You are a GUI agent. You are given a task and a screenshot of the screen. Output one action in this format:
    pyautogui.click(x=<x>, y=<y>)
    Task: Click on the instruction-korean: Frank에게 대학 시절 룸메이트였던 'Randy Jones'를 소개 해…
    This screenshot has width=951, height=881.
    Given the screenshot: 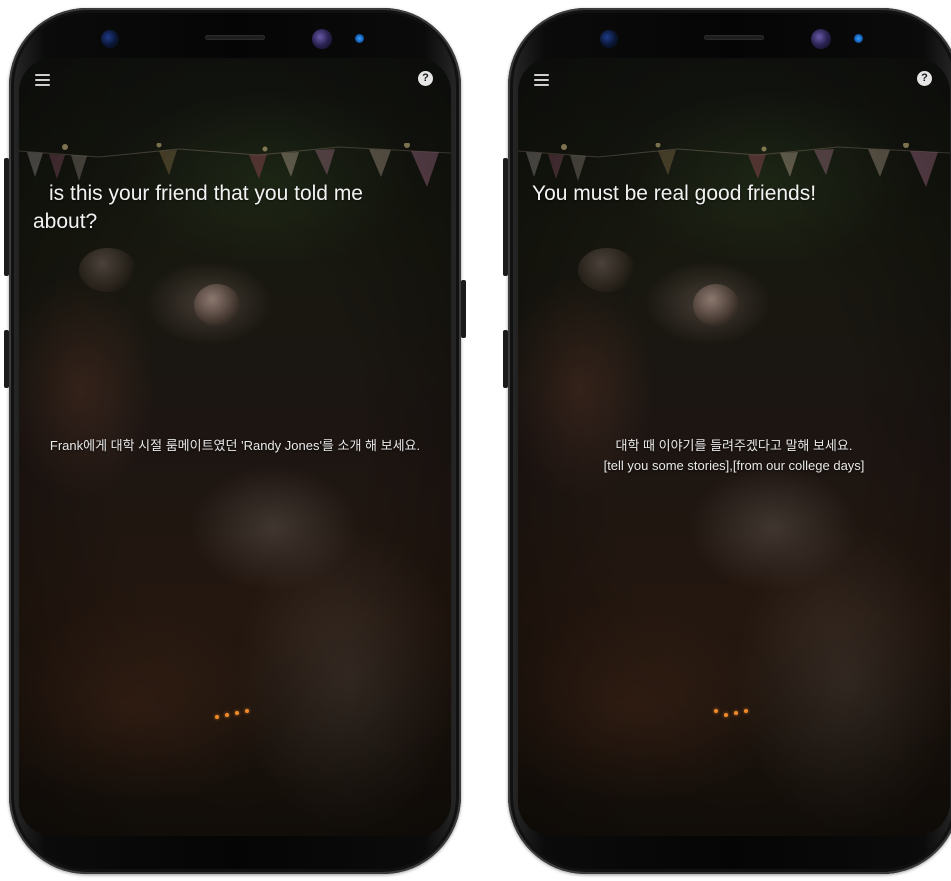 What is the action you would take?
    pyautogui.click(x=235, y=445)
    